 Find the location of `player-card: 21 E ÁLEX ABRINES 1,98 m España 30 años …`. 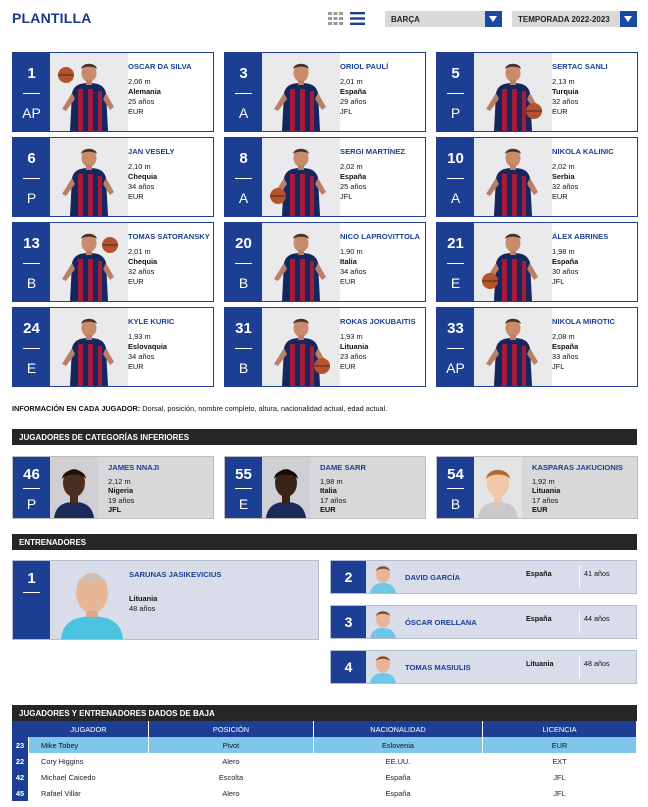

player-card: 21 E ÁLEX ABRINES 1,98 m España 30 años … is located at coordinates (537, 262).